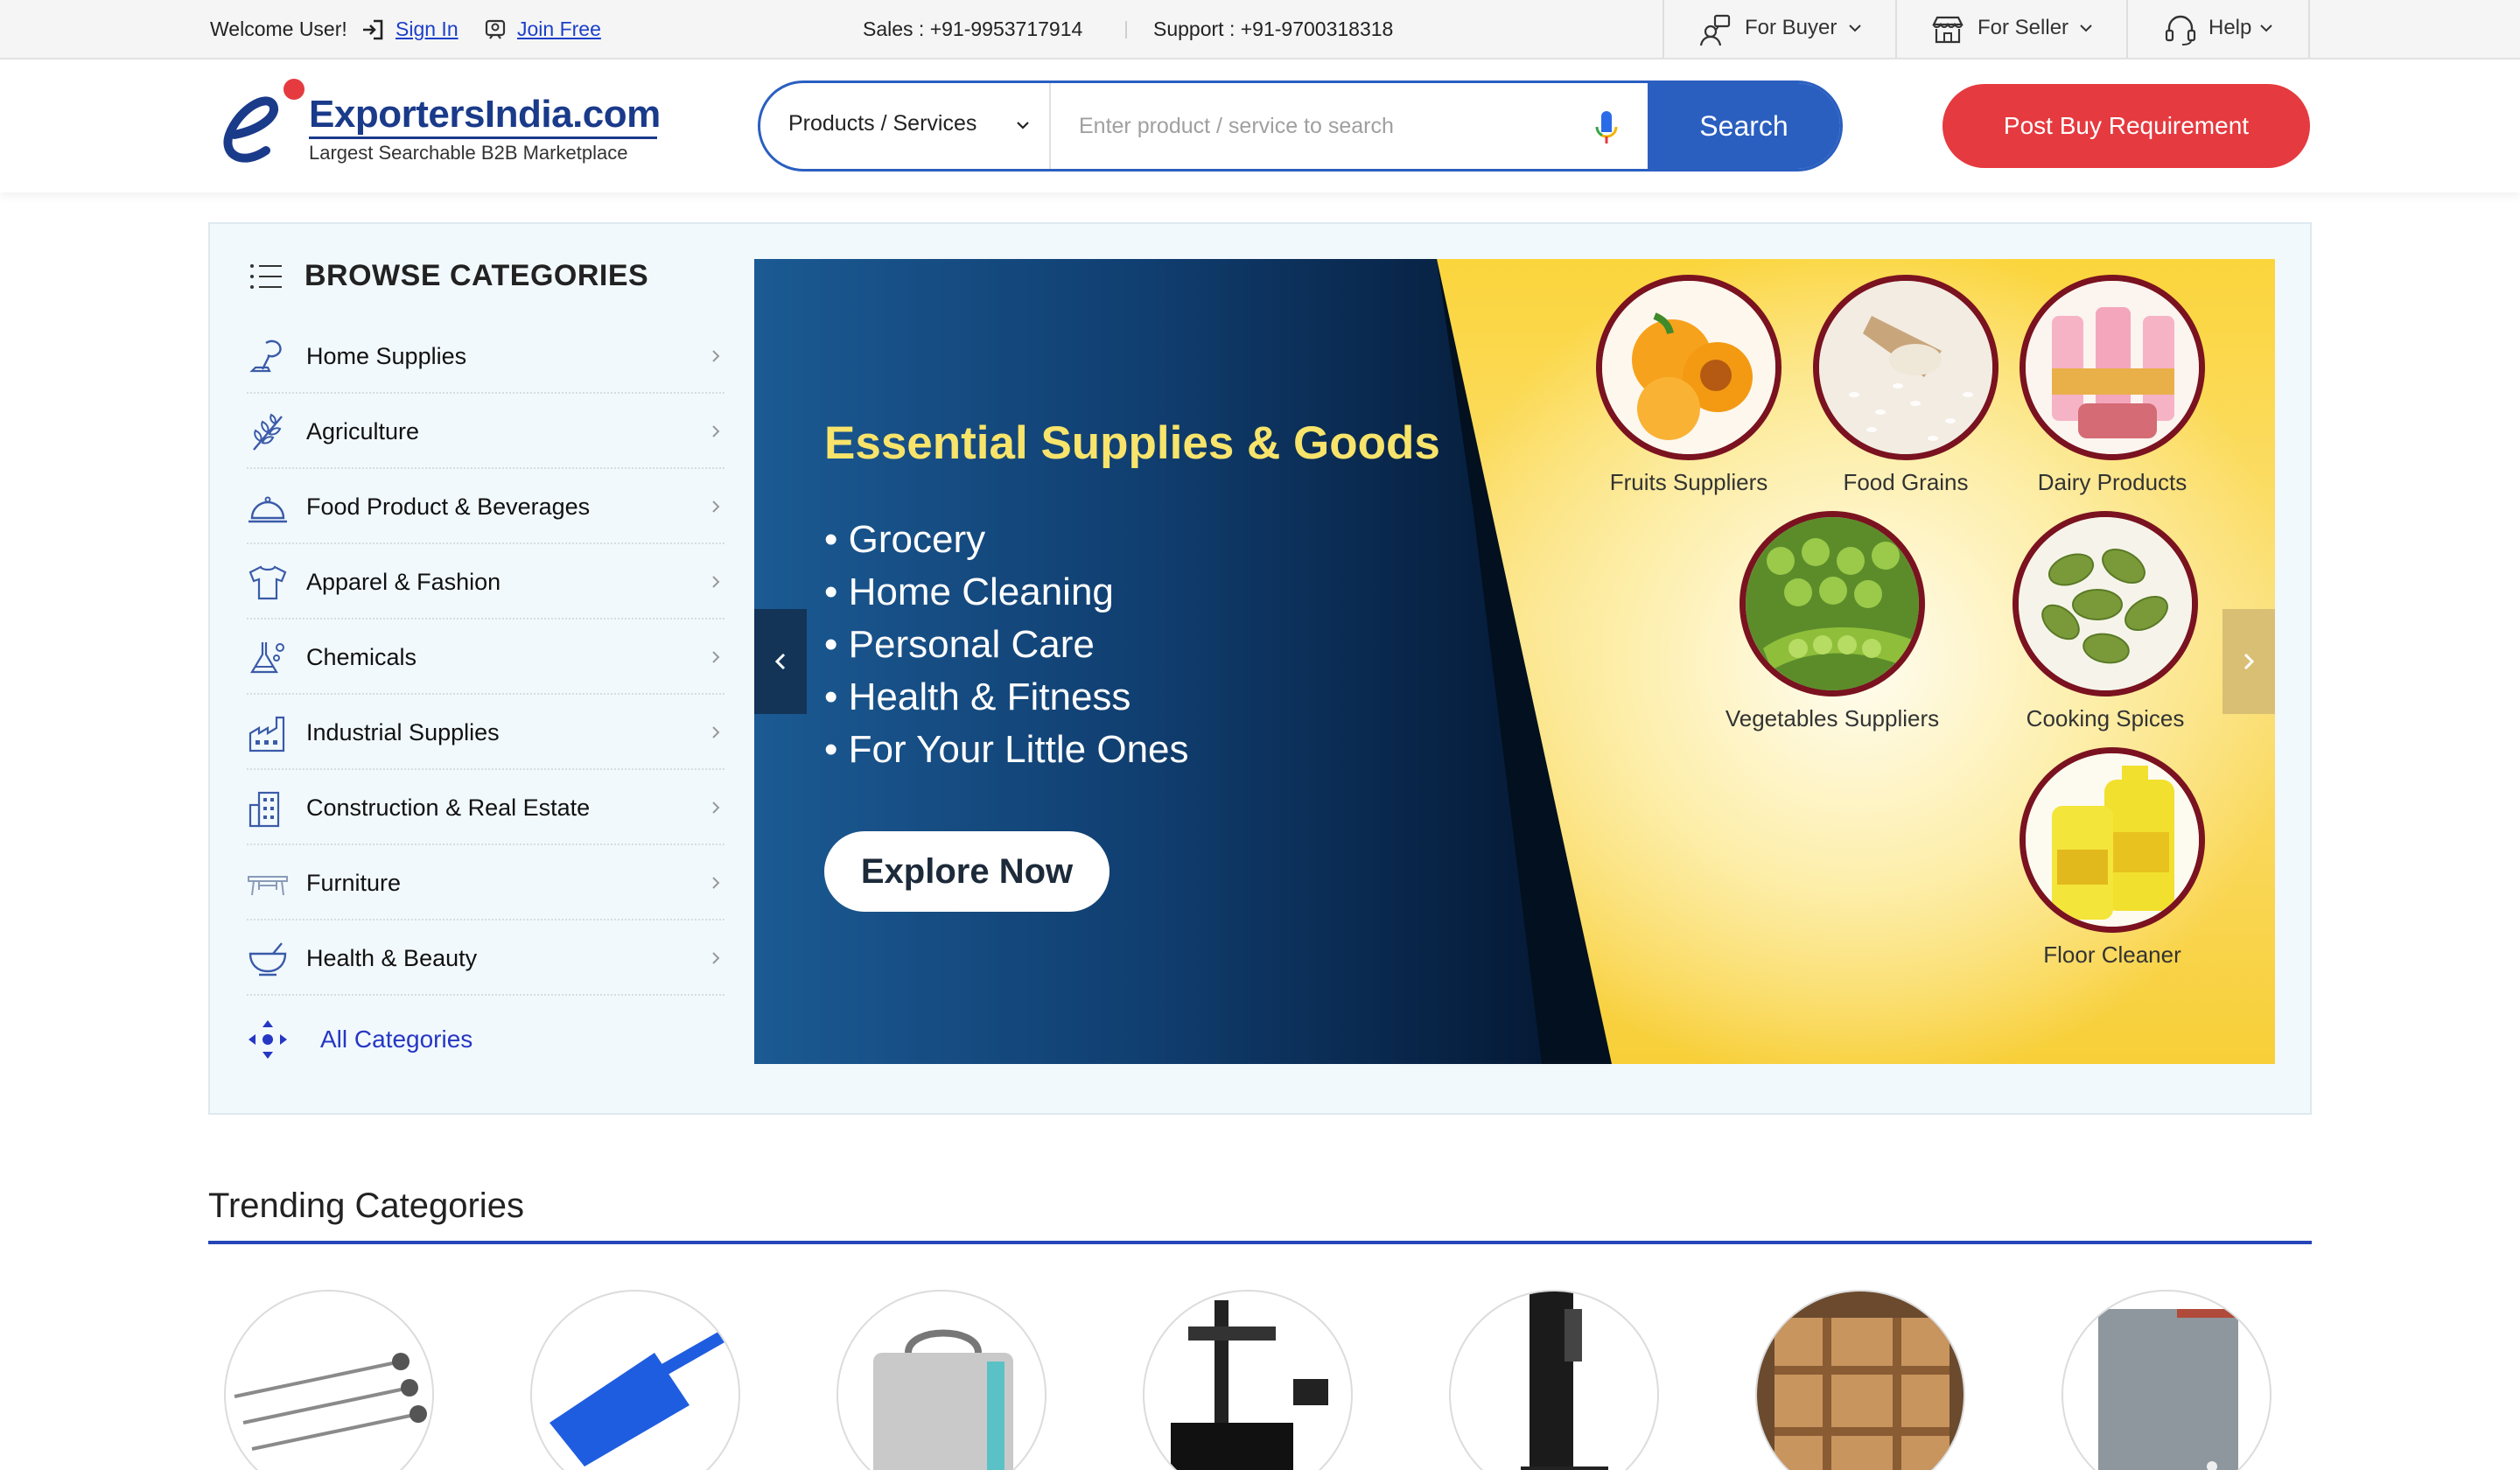  I want to click on flask-icon, so click(267, 658).